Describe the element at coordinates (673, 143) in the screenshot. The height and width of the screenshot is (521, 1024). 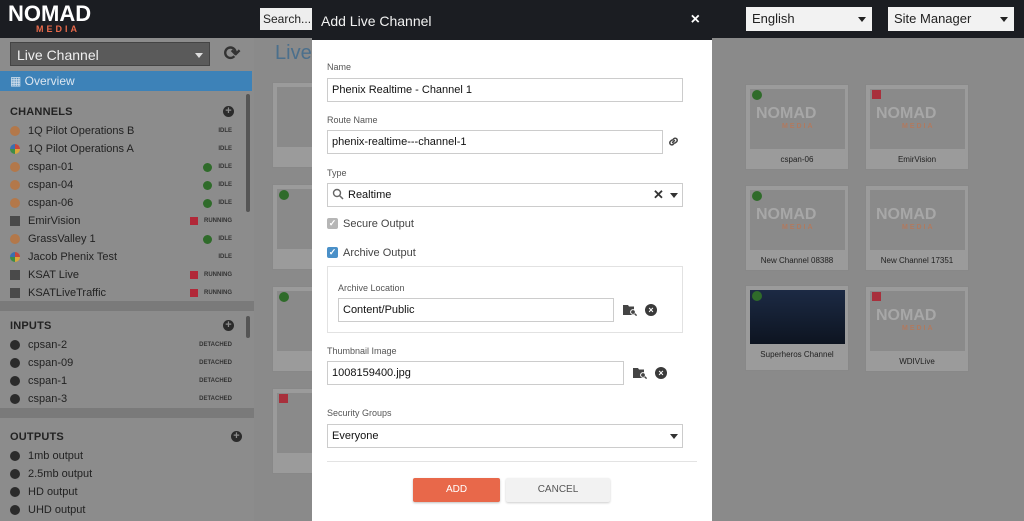
I see `link-icon` at that location.